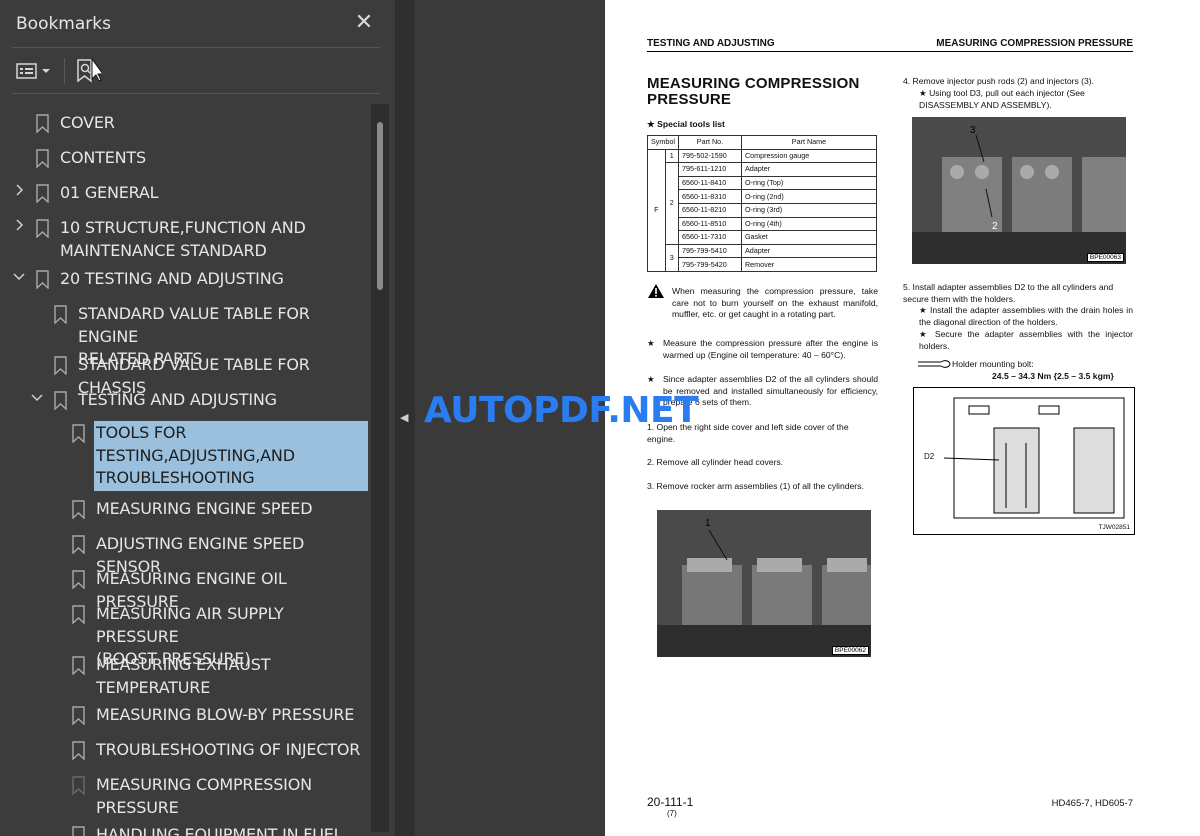  Describe the element at coordinates (671, 257) in the screenshot. I see `number-cell: 3` at that location.